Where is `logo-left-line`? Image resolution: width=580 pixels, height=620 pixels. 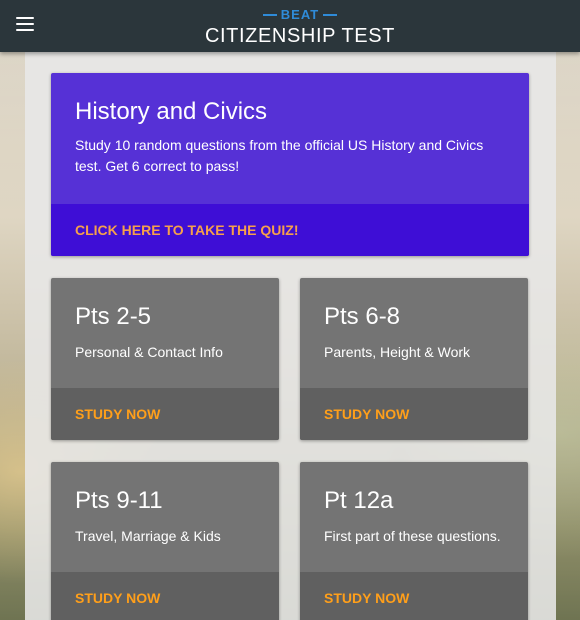
logo-left-line is located at coordinates (269, 15).